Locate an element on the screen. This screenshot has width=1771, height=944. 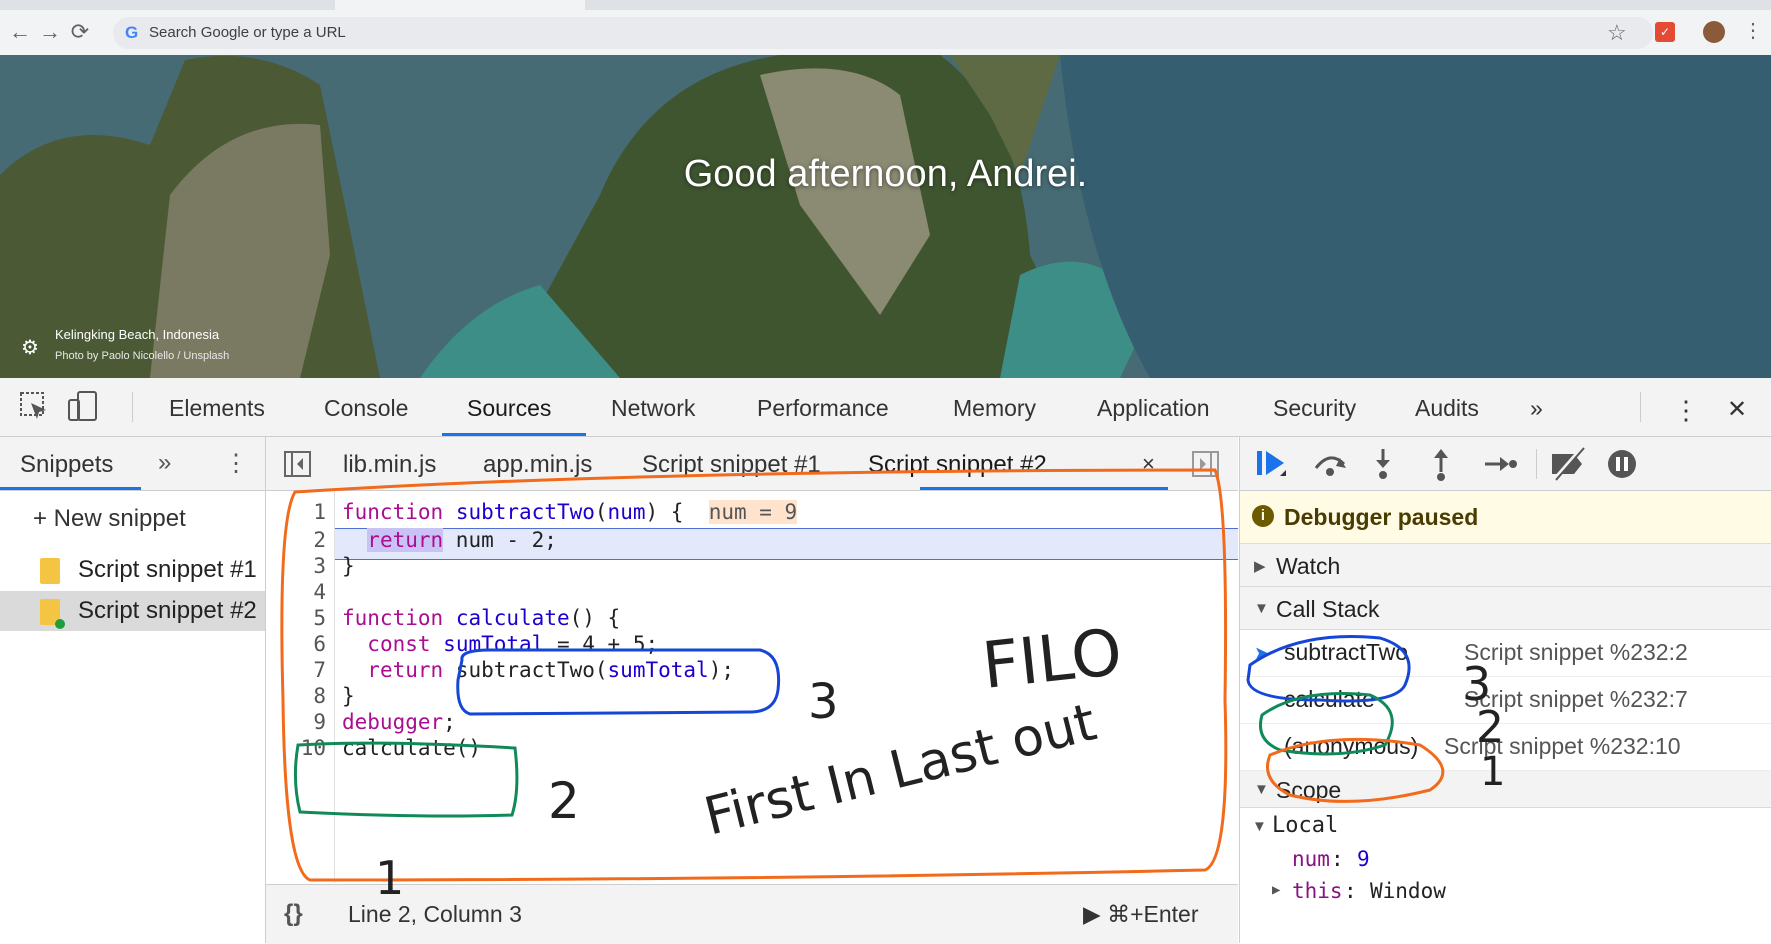
annotation-outline-calculate-call is located at coordinates (406, 779).